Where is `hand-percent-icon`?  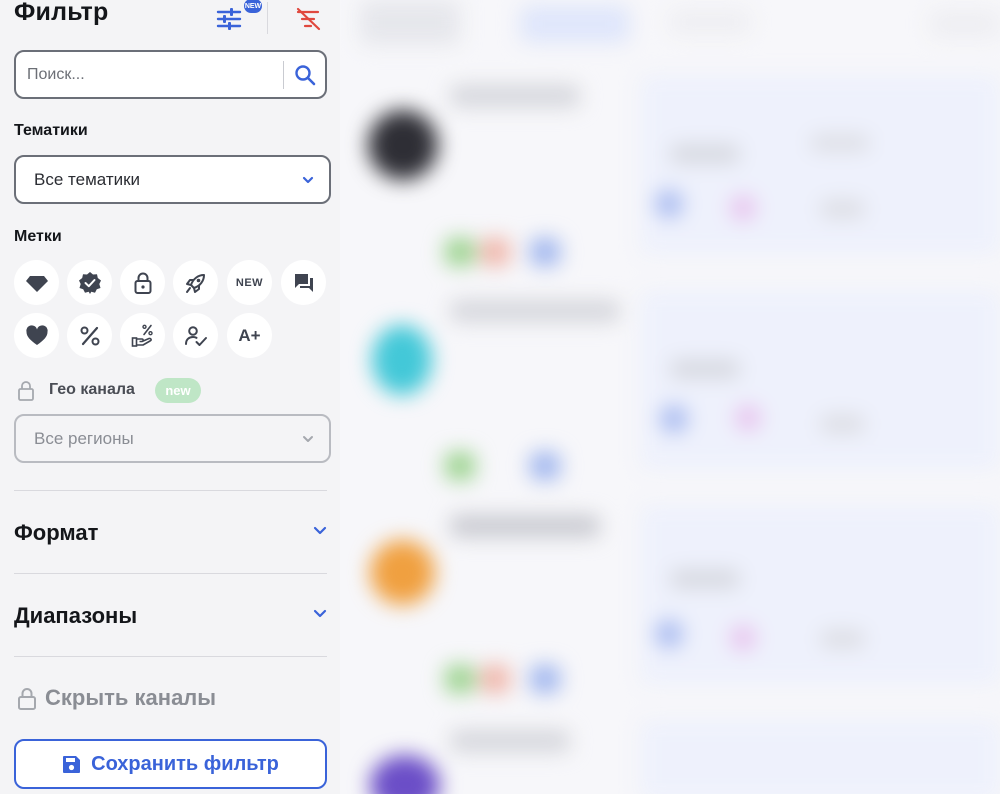
hand-percent-icon is located at coordinates (142, 335).